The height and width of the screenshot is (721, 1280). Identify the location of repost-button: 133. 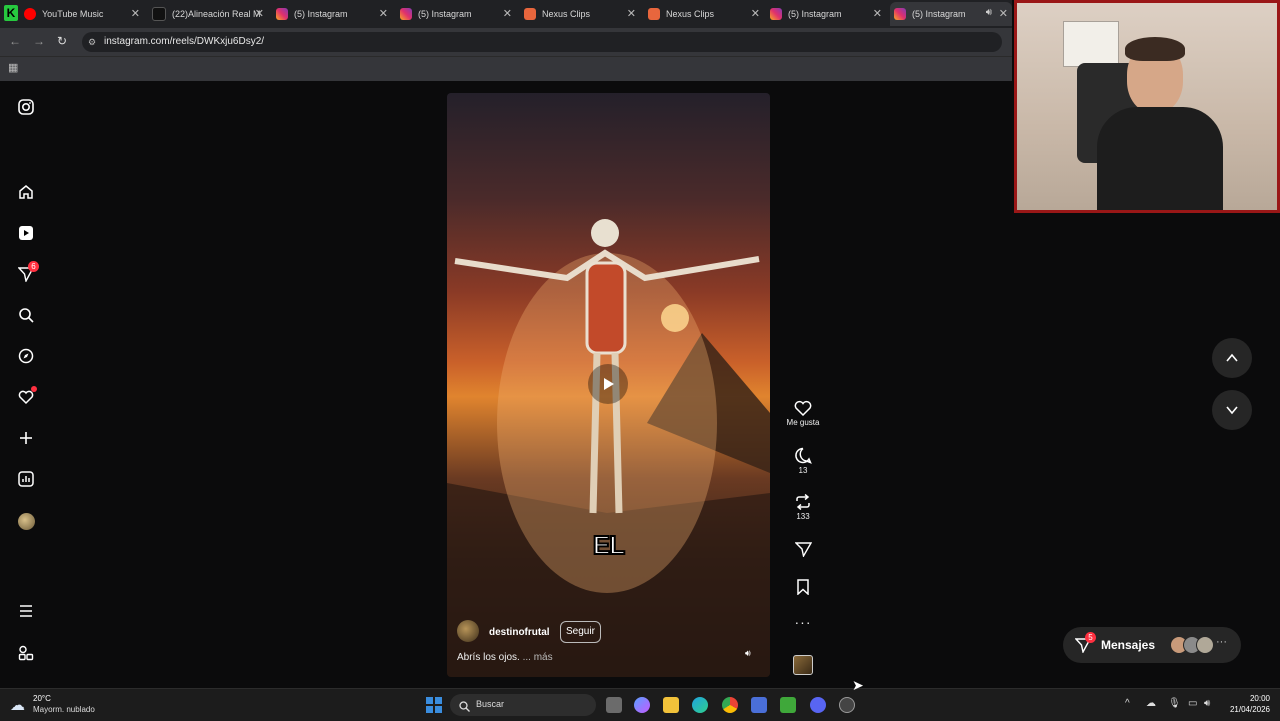
(803, 507).